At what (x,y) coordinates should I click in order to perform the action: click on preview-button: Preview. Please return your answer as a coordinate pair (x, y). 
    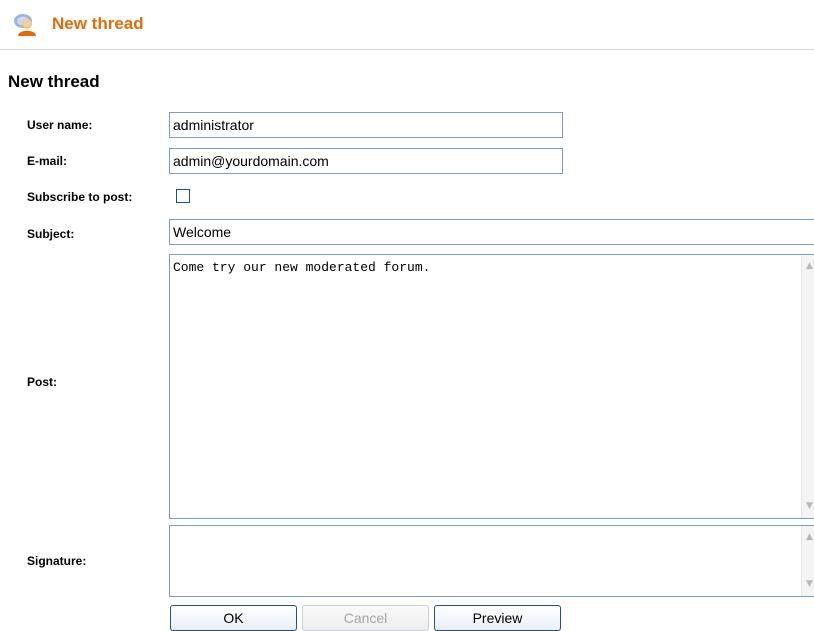
    Looking at the image, I should click on (497, 618).